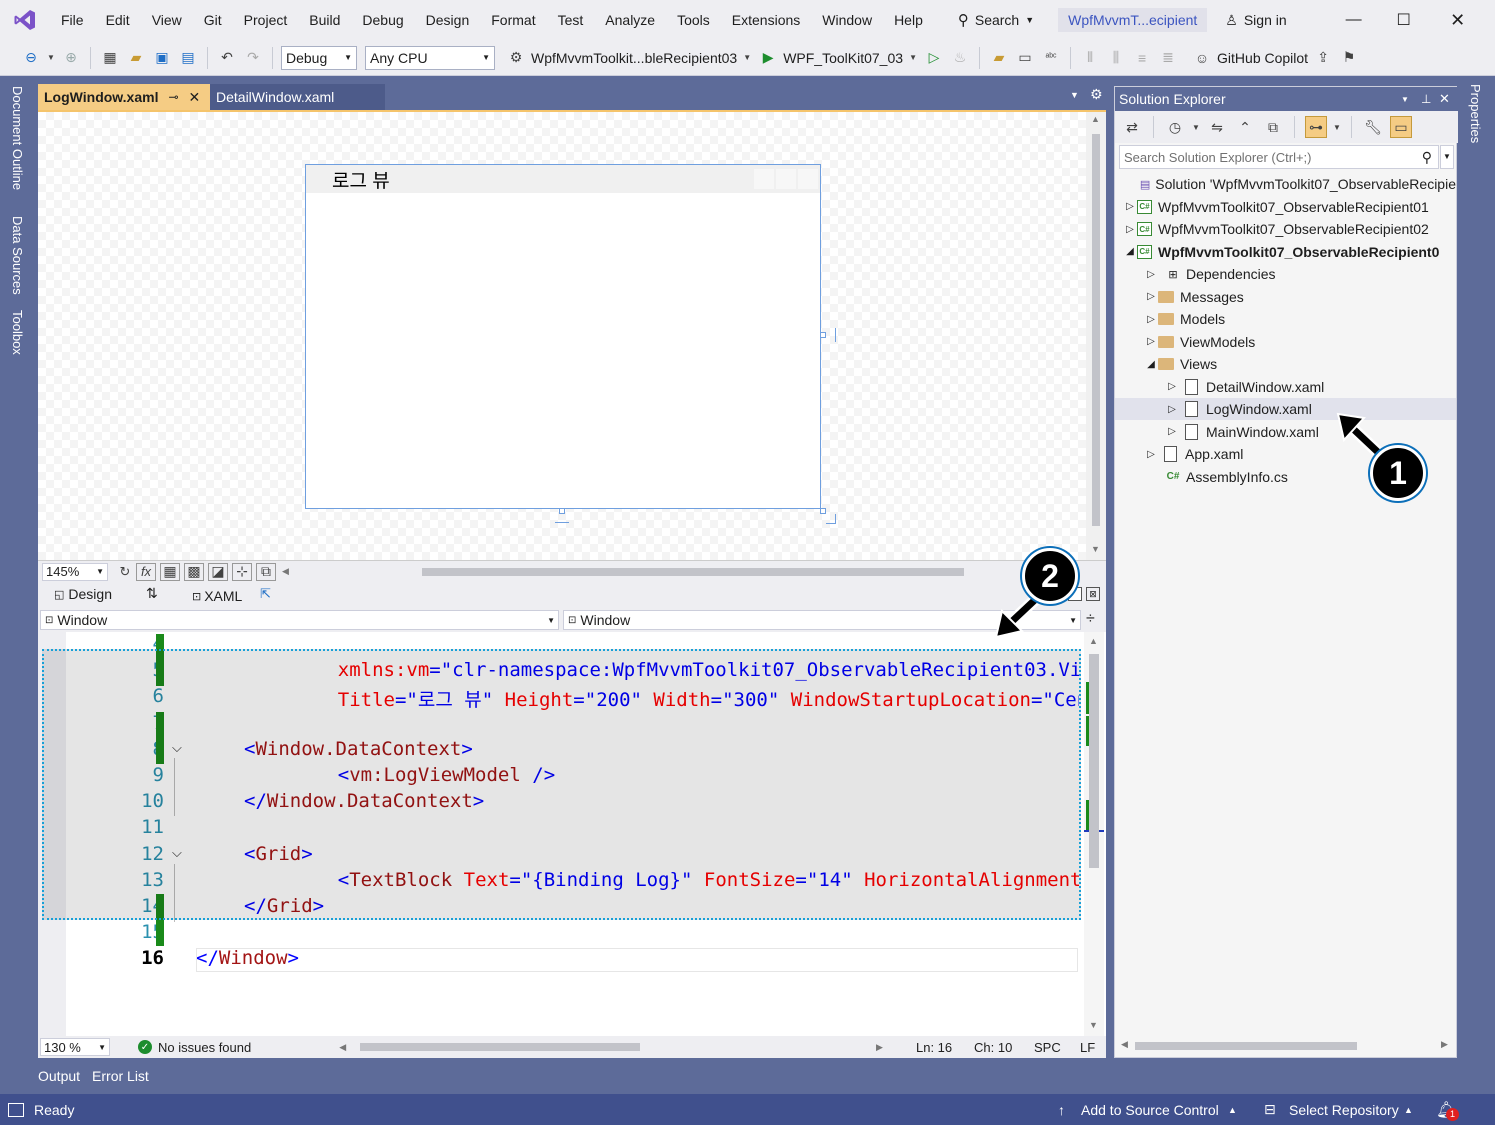 The height and width of the screenshot is (1125, 1495). Describe the element at coordinates (1426, 99) in the screenshot. I see `pin-icon: ⊥` at that location.